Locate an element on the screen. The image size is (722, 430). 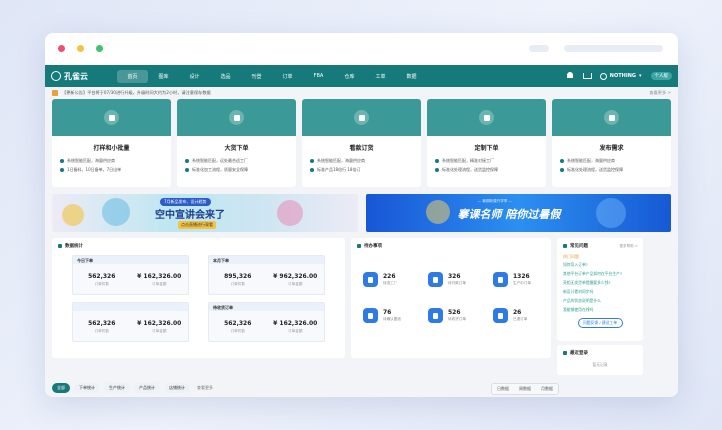
service-card-view-order: 看款订货 系统智能匹配，海量供应商 标准产品18倍行 18倍订 is located at coordinates (361, 143).